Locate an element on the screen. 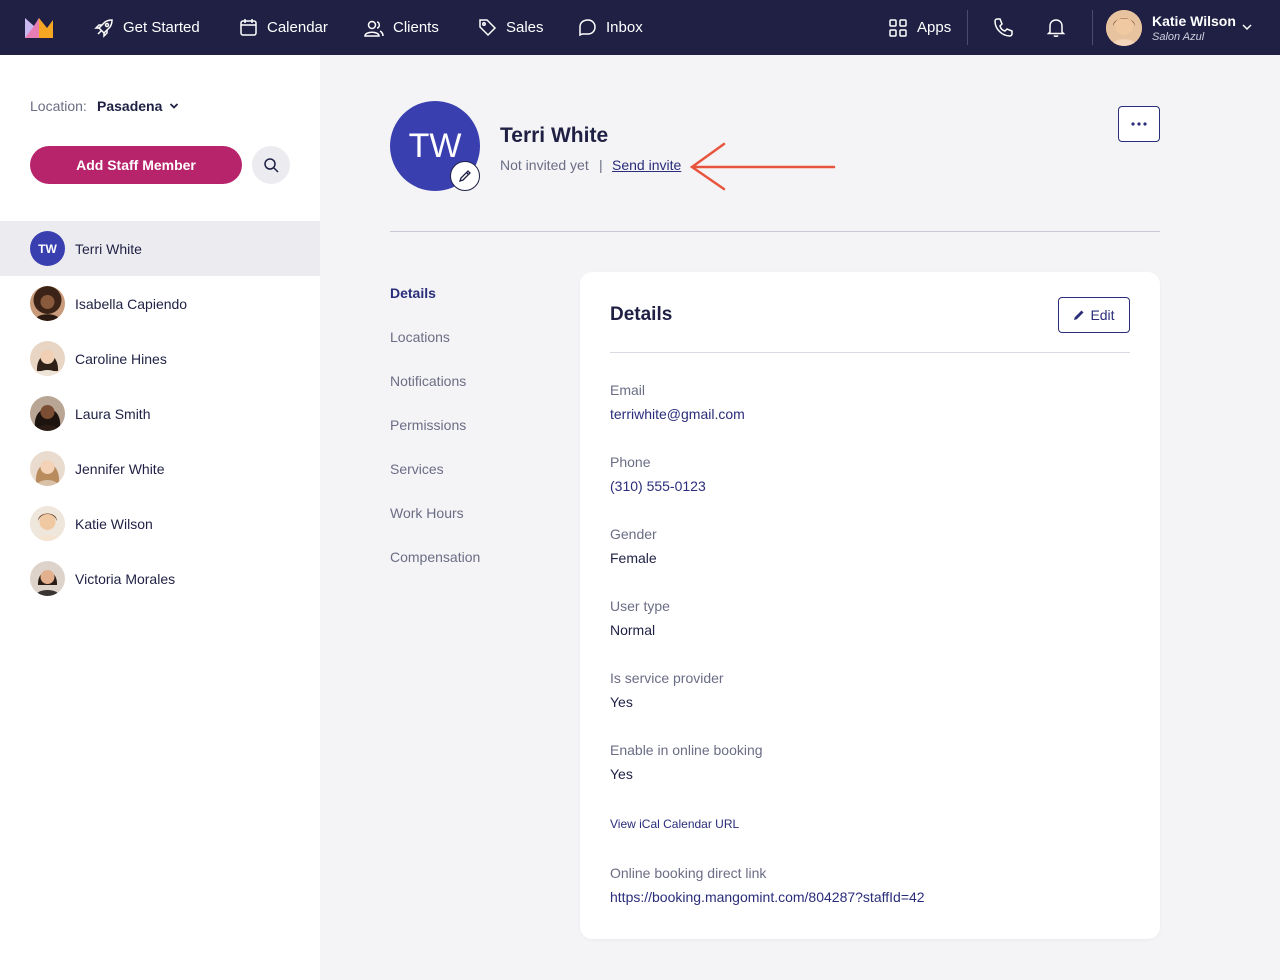  more-options-button is located at coordinates (1139, 124).